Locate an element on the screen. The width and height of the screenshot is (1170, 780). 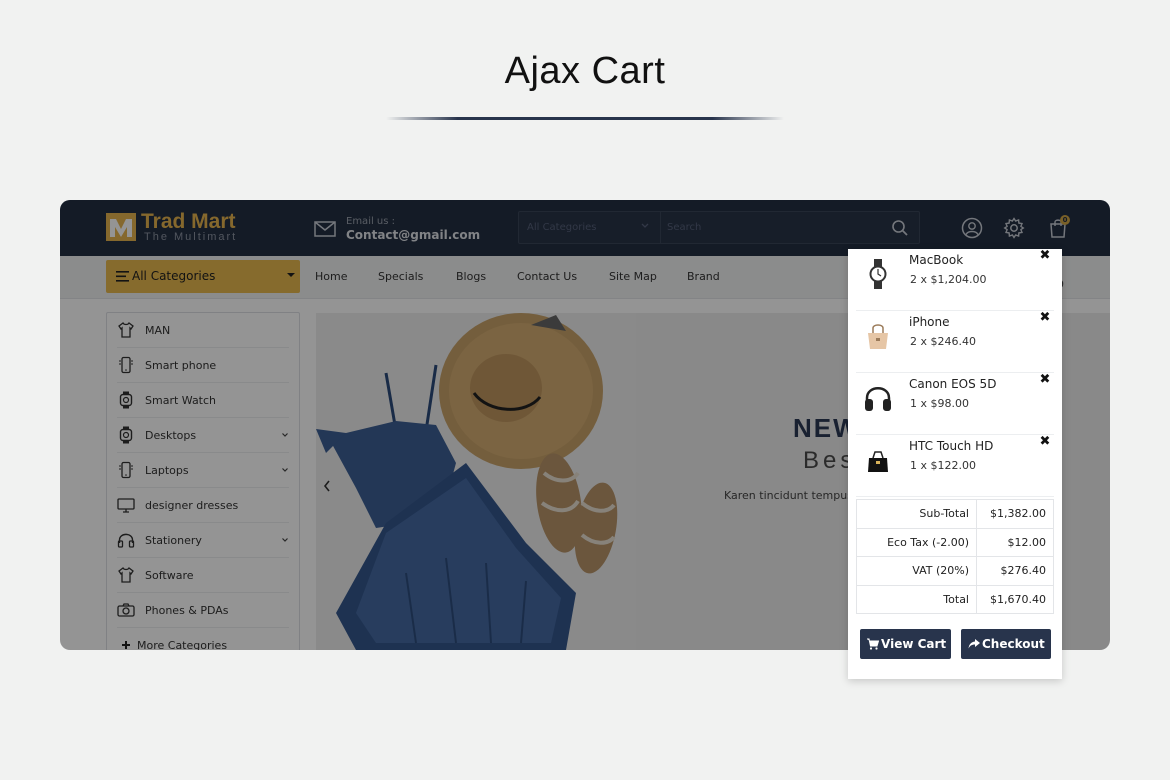
share-arrow-icon is located at coordinates (974, 644).